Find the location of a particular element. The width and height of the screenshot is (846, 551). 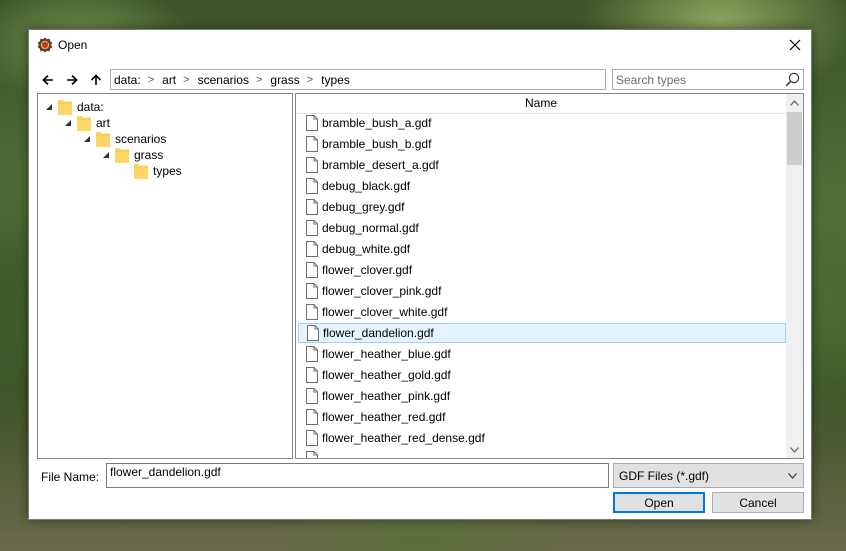

file-item: flower_heather_red_dense.gdf is located at coordinates (542, 438).